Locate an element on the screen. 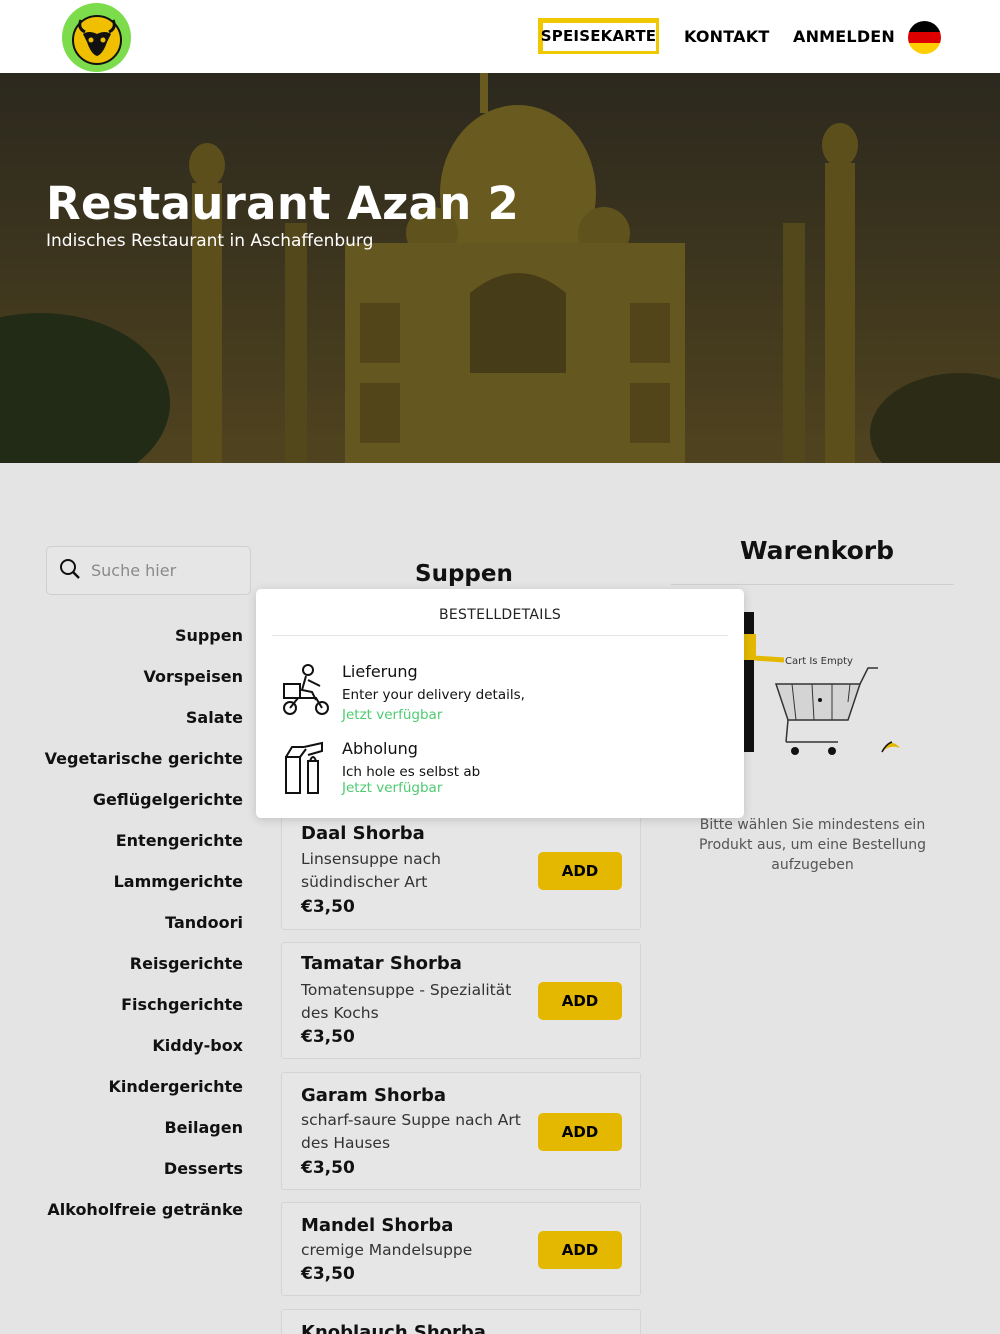 This screenshot has height=1334, width=1000. delivery-title: Lieferung is located at coordinates (380, 671).